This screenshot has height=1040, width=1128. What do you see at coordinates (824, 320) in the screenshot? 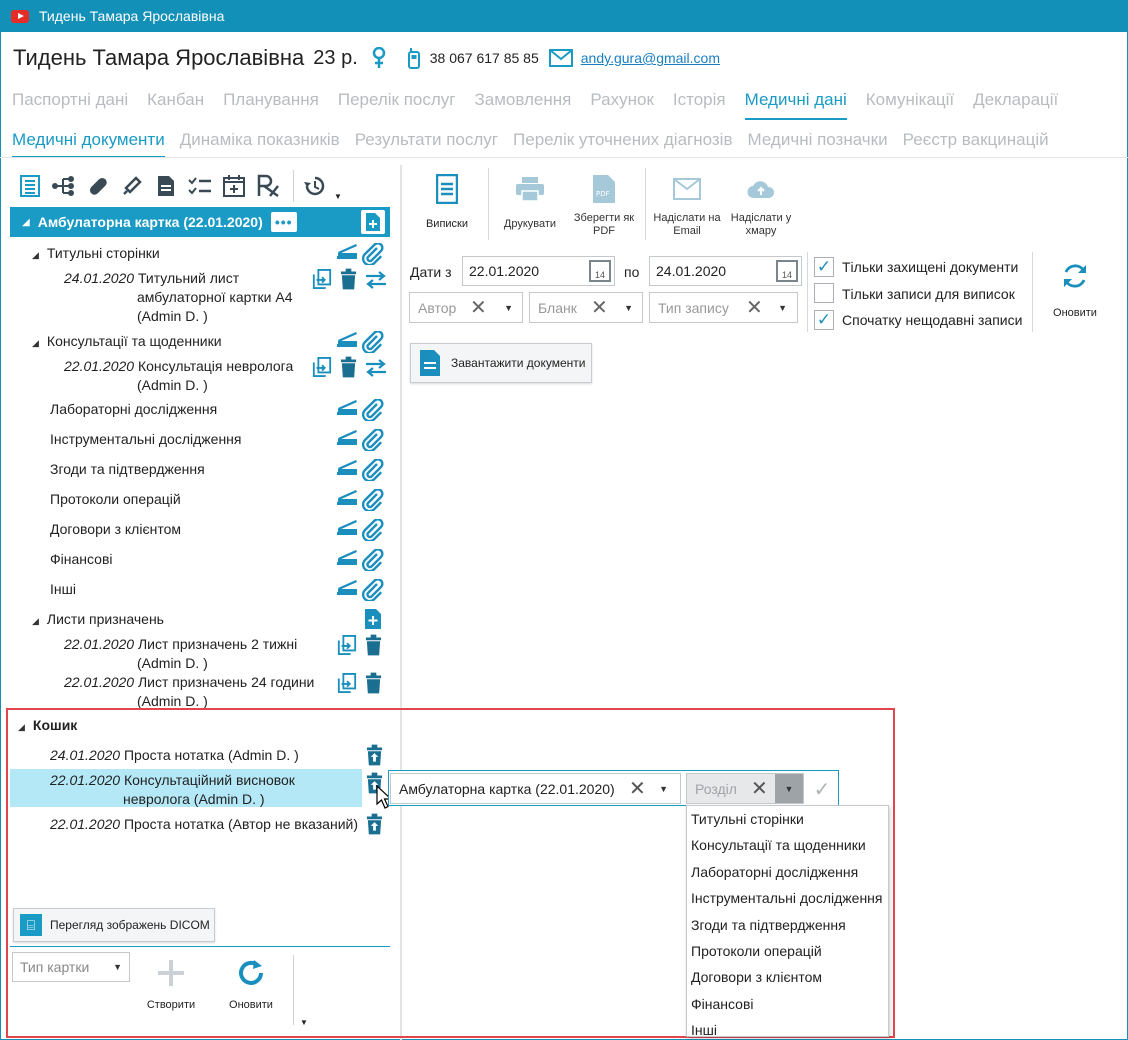
I see `recent-first-checkbox: ✓` at bounding box center [824, 320].